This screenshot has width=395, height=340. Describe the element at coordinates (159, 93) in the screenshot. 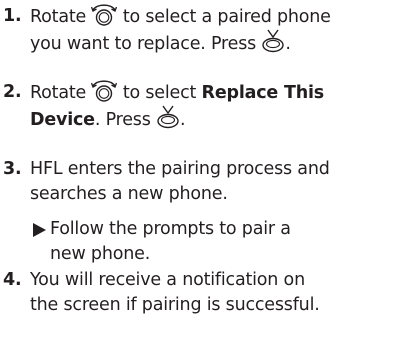

I see `step-text: to select` at that location.